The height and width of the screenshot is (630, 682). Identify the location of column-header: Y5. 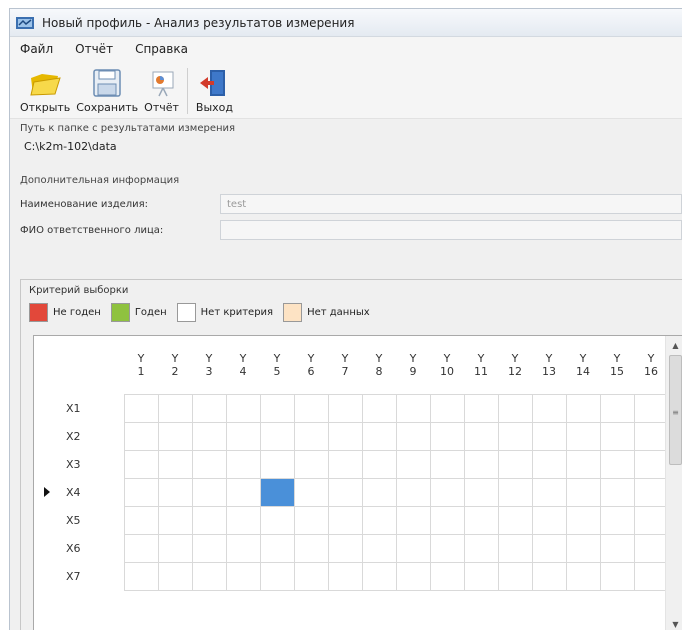
(277, 365).